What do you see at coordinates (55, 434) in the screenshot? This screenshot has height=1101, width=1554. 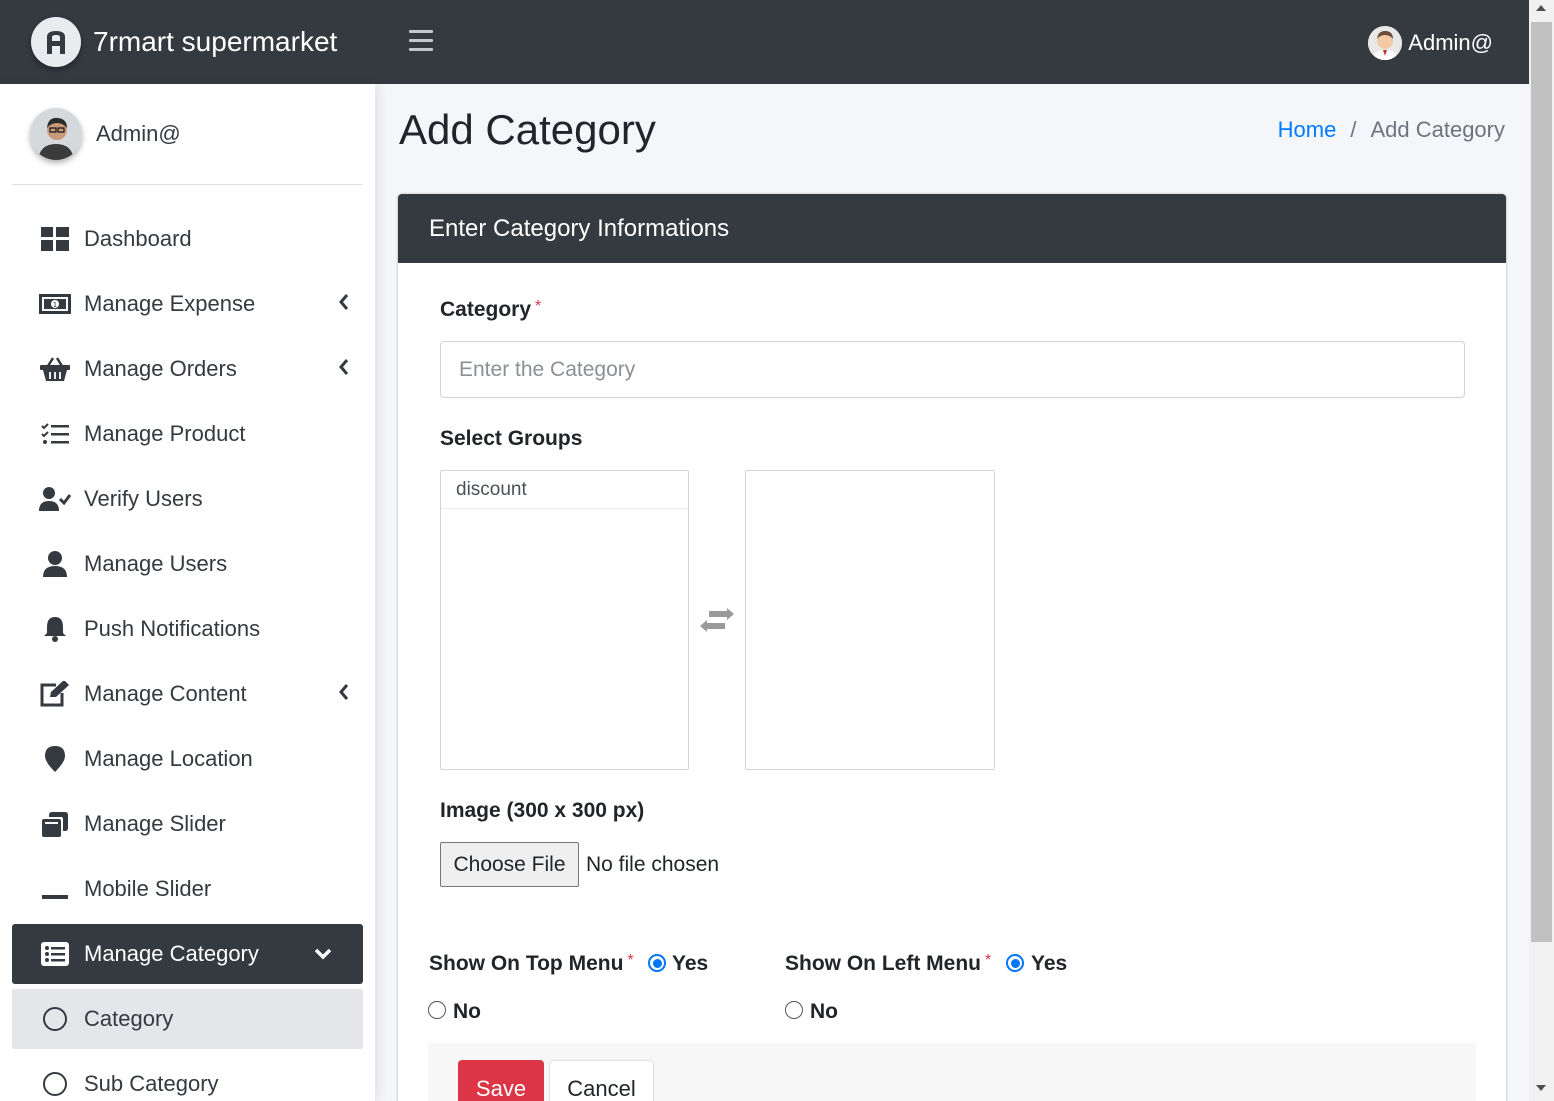 I see `list-check-icon` at bounding box center [55, 434].